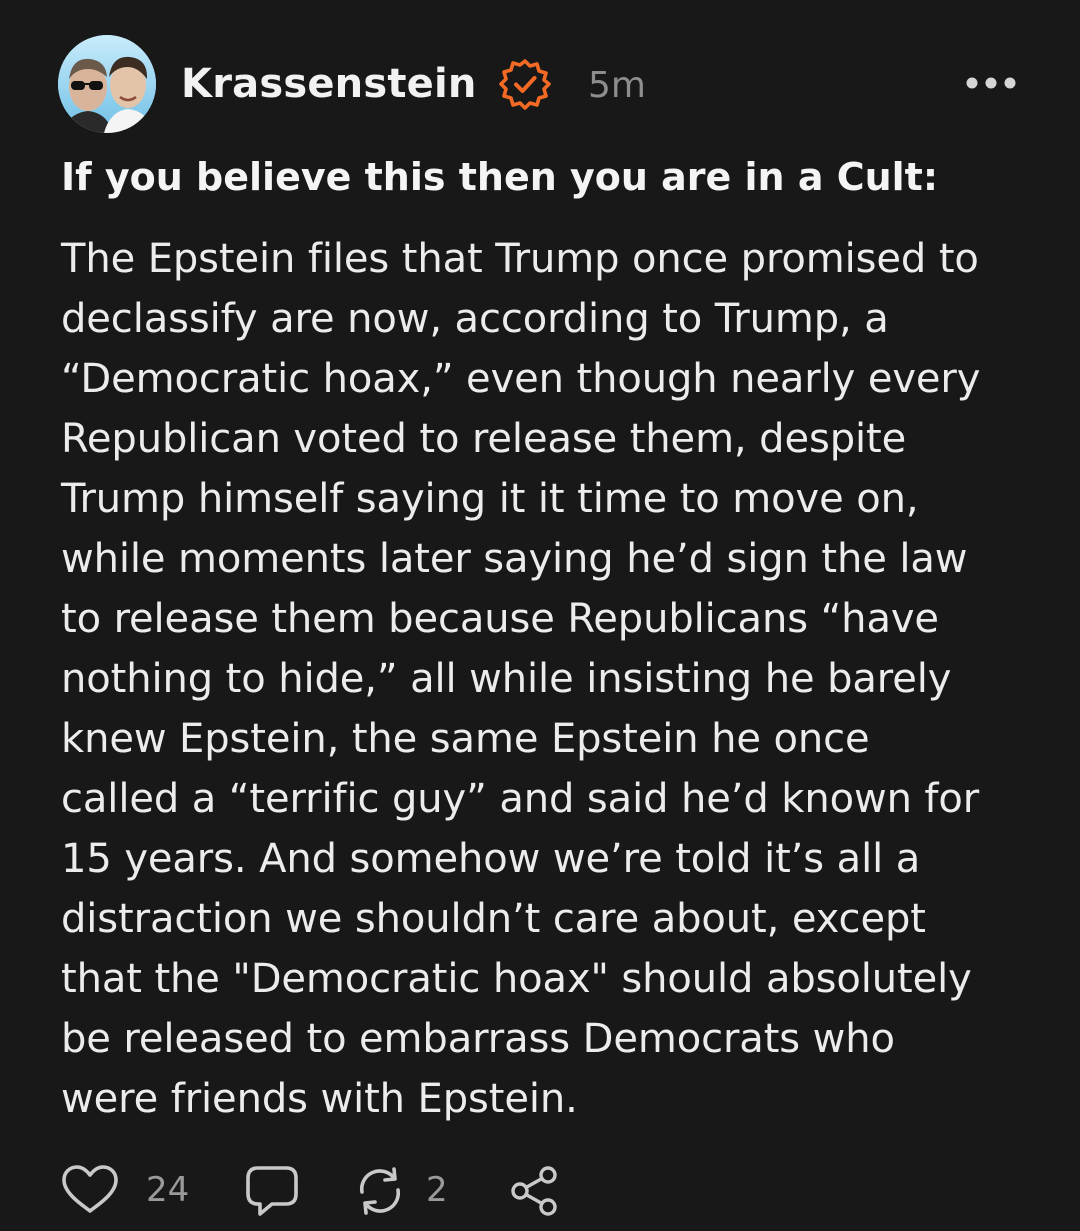 The width and height of the screenshot is (1080, 1231). I want to click on repost-arrows-icon, so click(380, 1191).